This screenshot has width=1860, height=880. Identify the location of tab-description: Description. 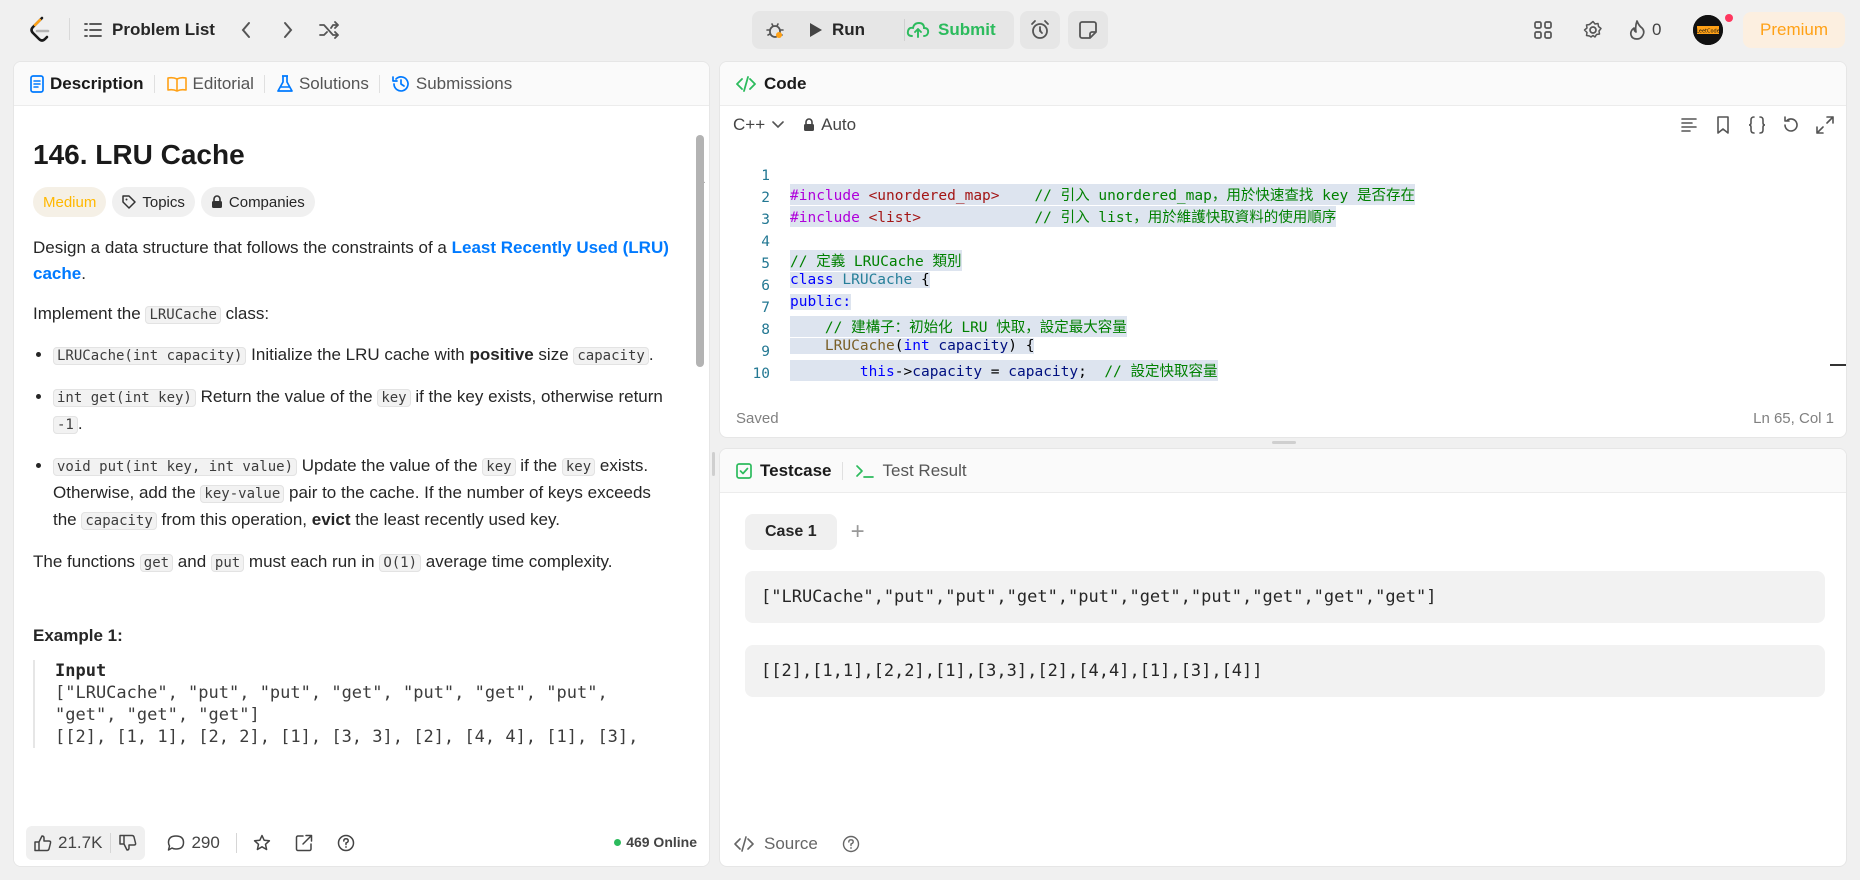
(92, 84).